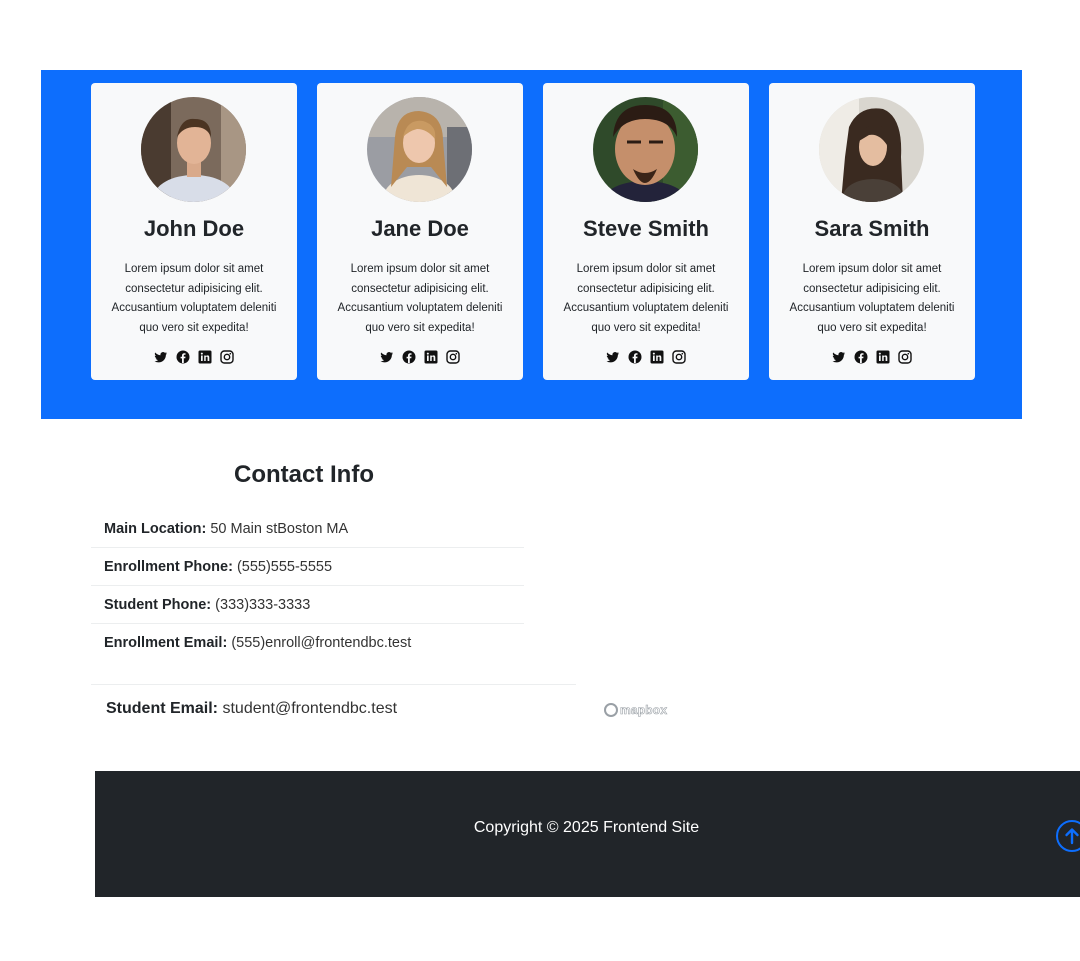 This screenshot has height=961, width=1080. What do you see at coordinates (420, 228) in the screenshot?
I see `team-member-name: Jane Doe` at bounding box center [420, 228].